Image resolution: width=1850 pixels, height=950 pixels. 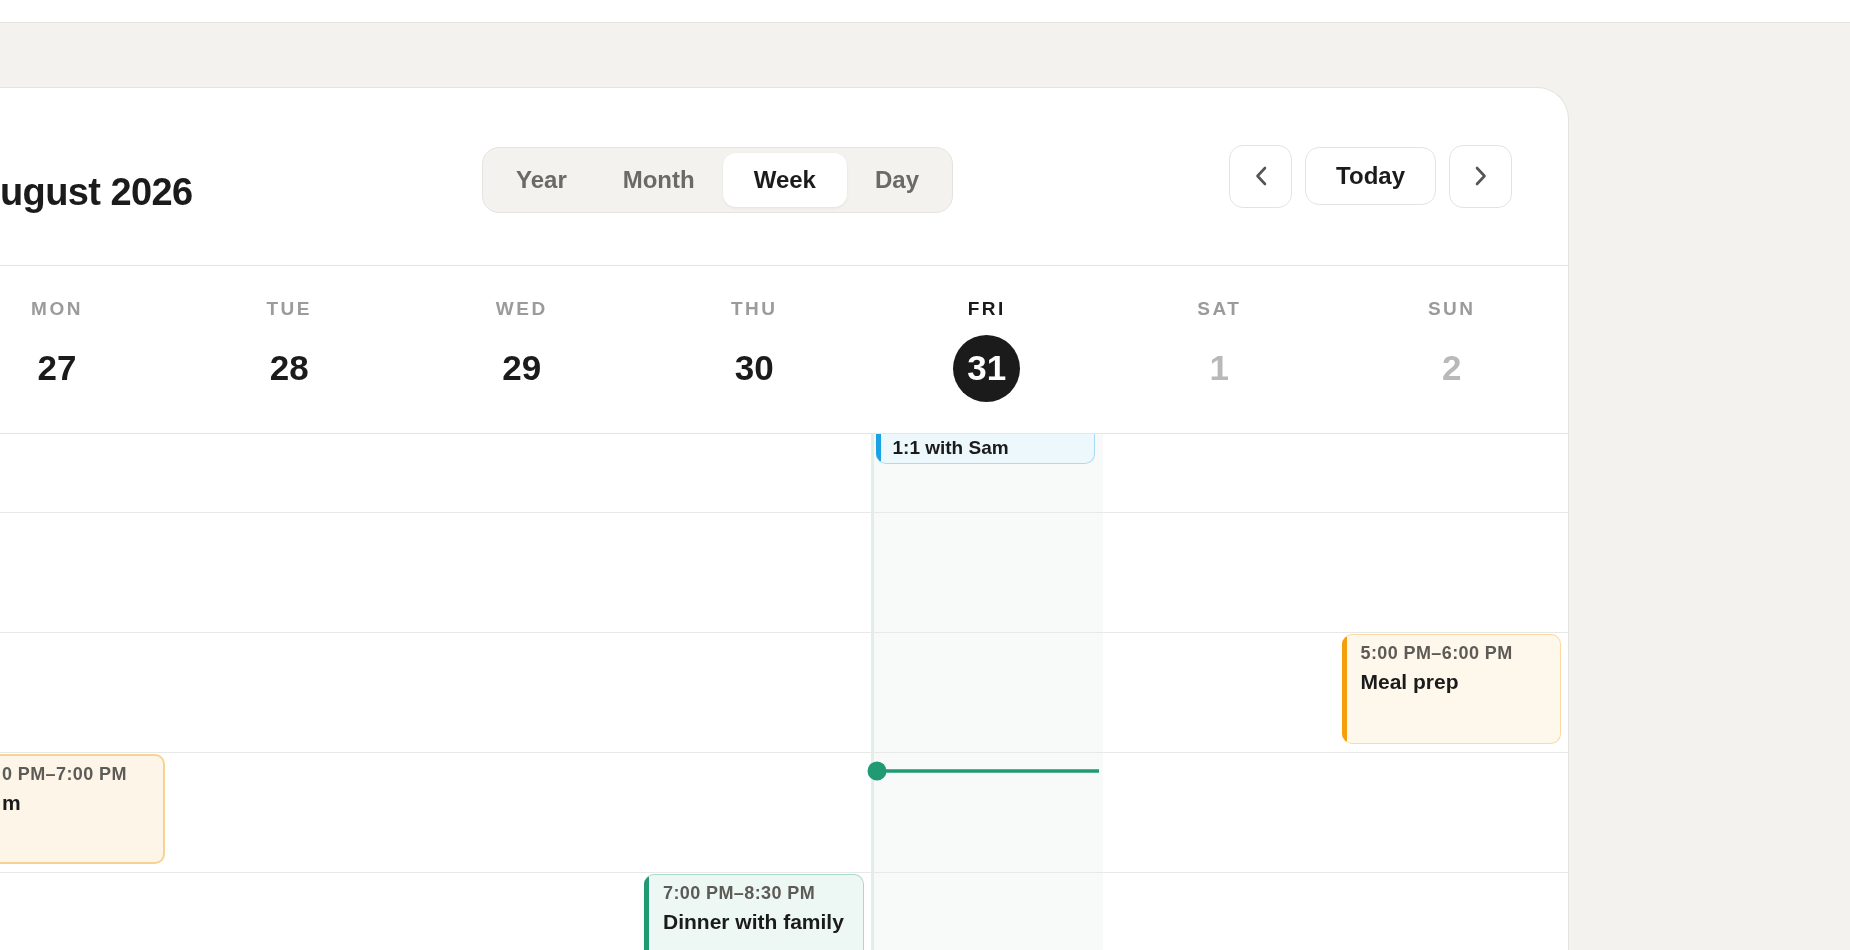 I want to click on event-title: 1:1 with Sam, so click(x=951, y=447).